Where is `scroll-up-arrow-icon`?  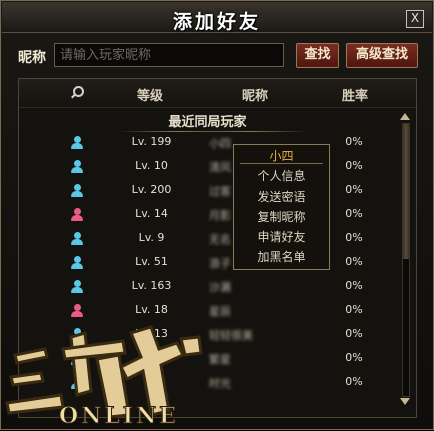 scroll-up-arrow-icon is located at coordinates (405, 116).